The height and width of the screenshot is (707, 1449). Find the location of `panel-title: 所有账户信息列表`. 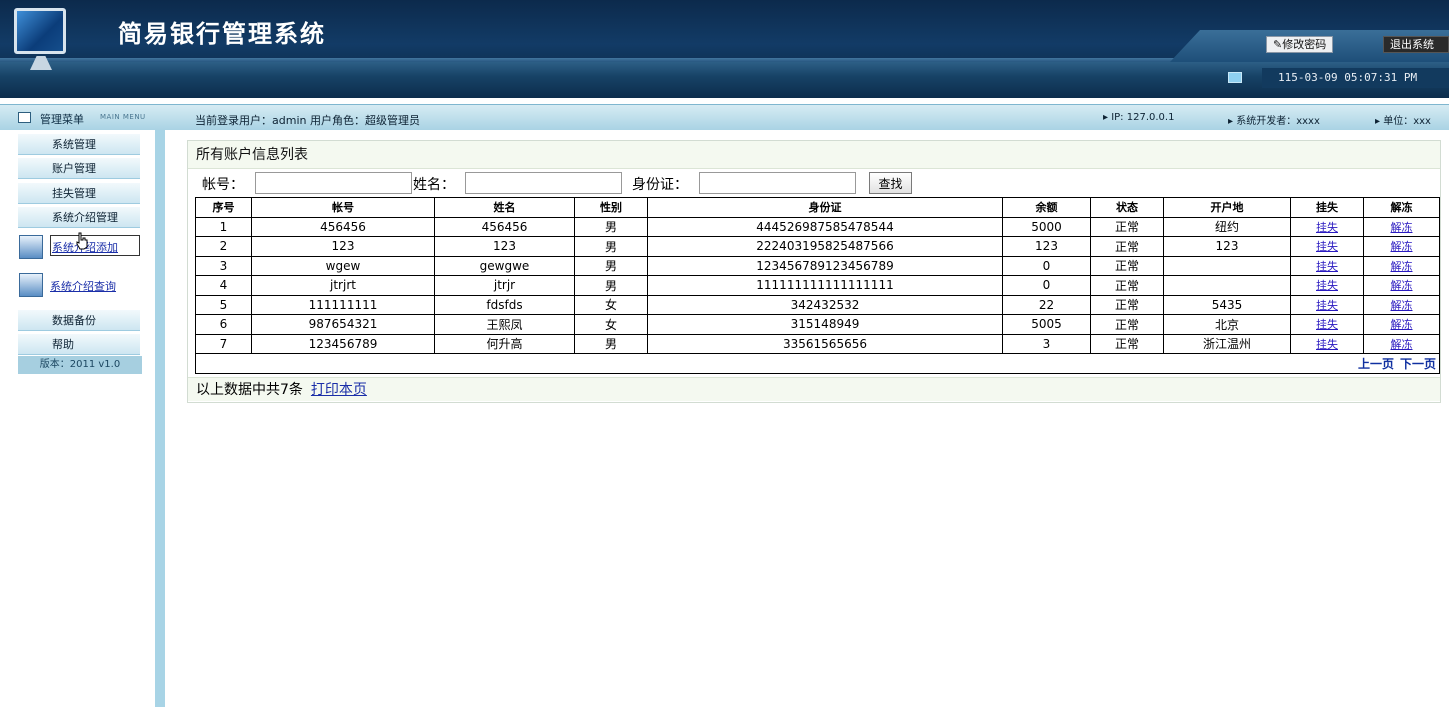

panel-title: 所有账户信息列表 is located at coordinates (814, 155).